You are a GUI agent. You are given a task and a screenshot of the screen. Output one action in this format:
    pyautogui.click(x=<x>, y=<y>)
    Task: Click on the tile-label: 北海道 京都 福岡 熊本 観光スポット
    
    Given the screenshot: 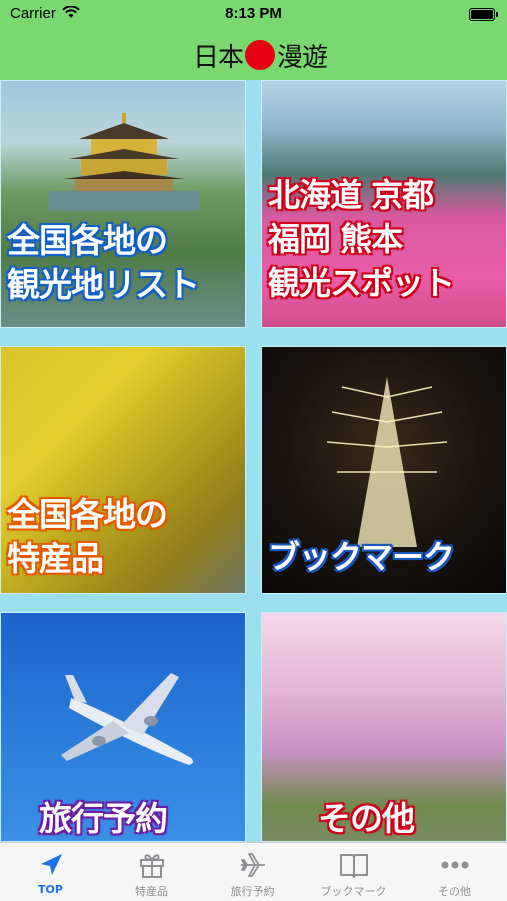 What is the action you would take?
    pyautogui.click(x=361, y=239)
    